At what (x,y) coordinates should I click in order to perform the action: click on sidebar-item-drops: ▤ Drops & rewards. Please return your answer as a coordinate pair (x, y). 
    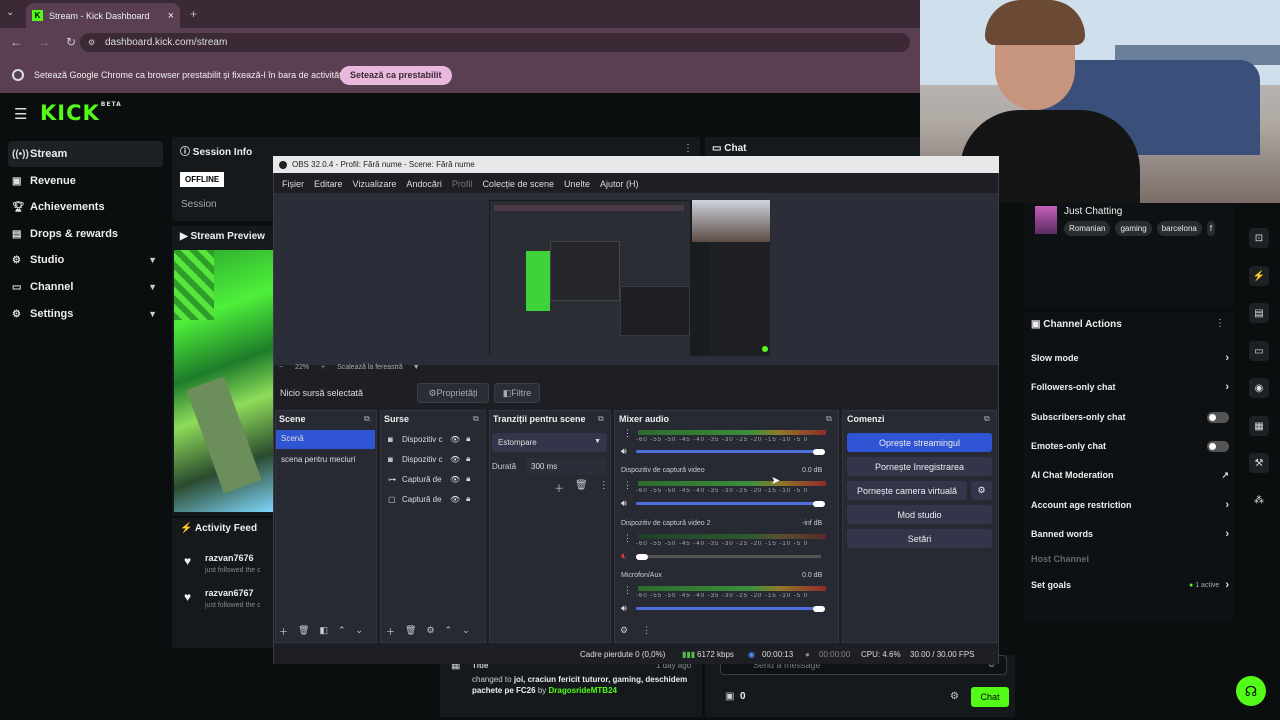
    Looking at the image, I should click on (85, 234).